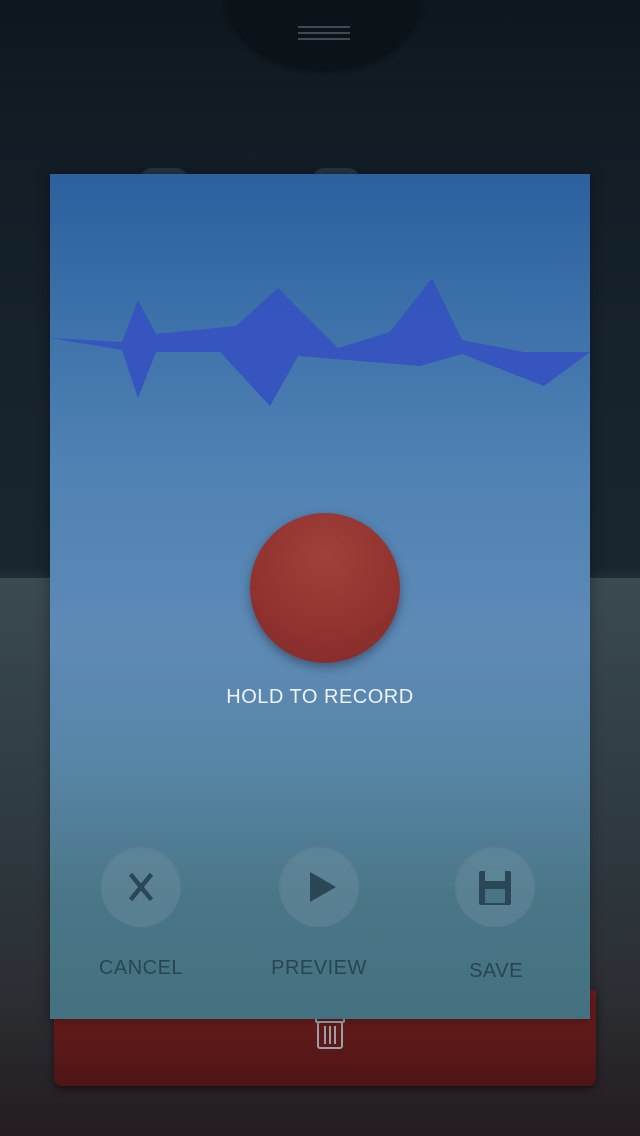  I want to click on preview-button, so click(319, 887).